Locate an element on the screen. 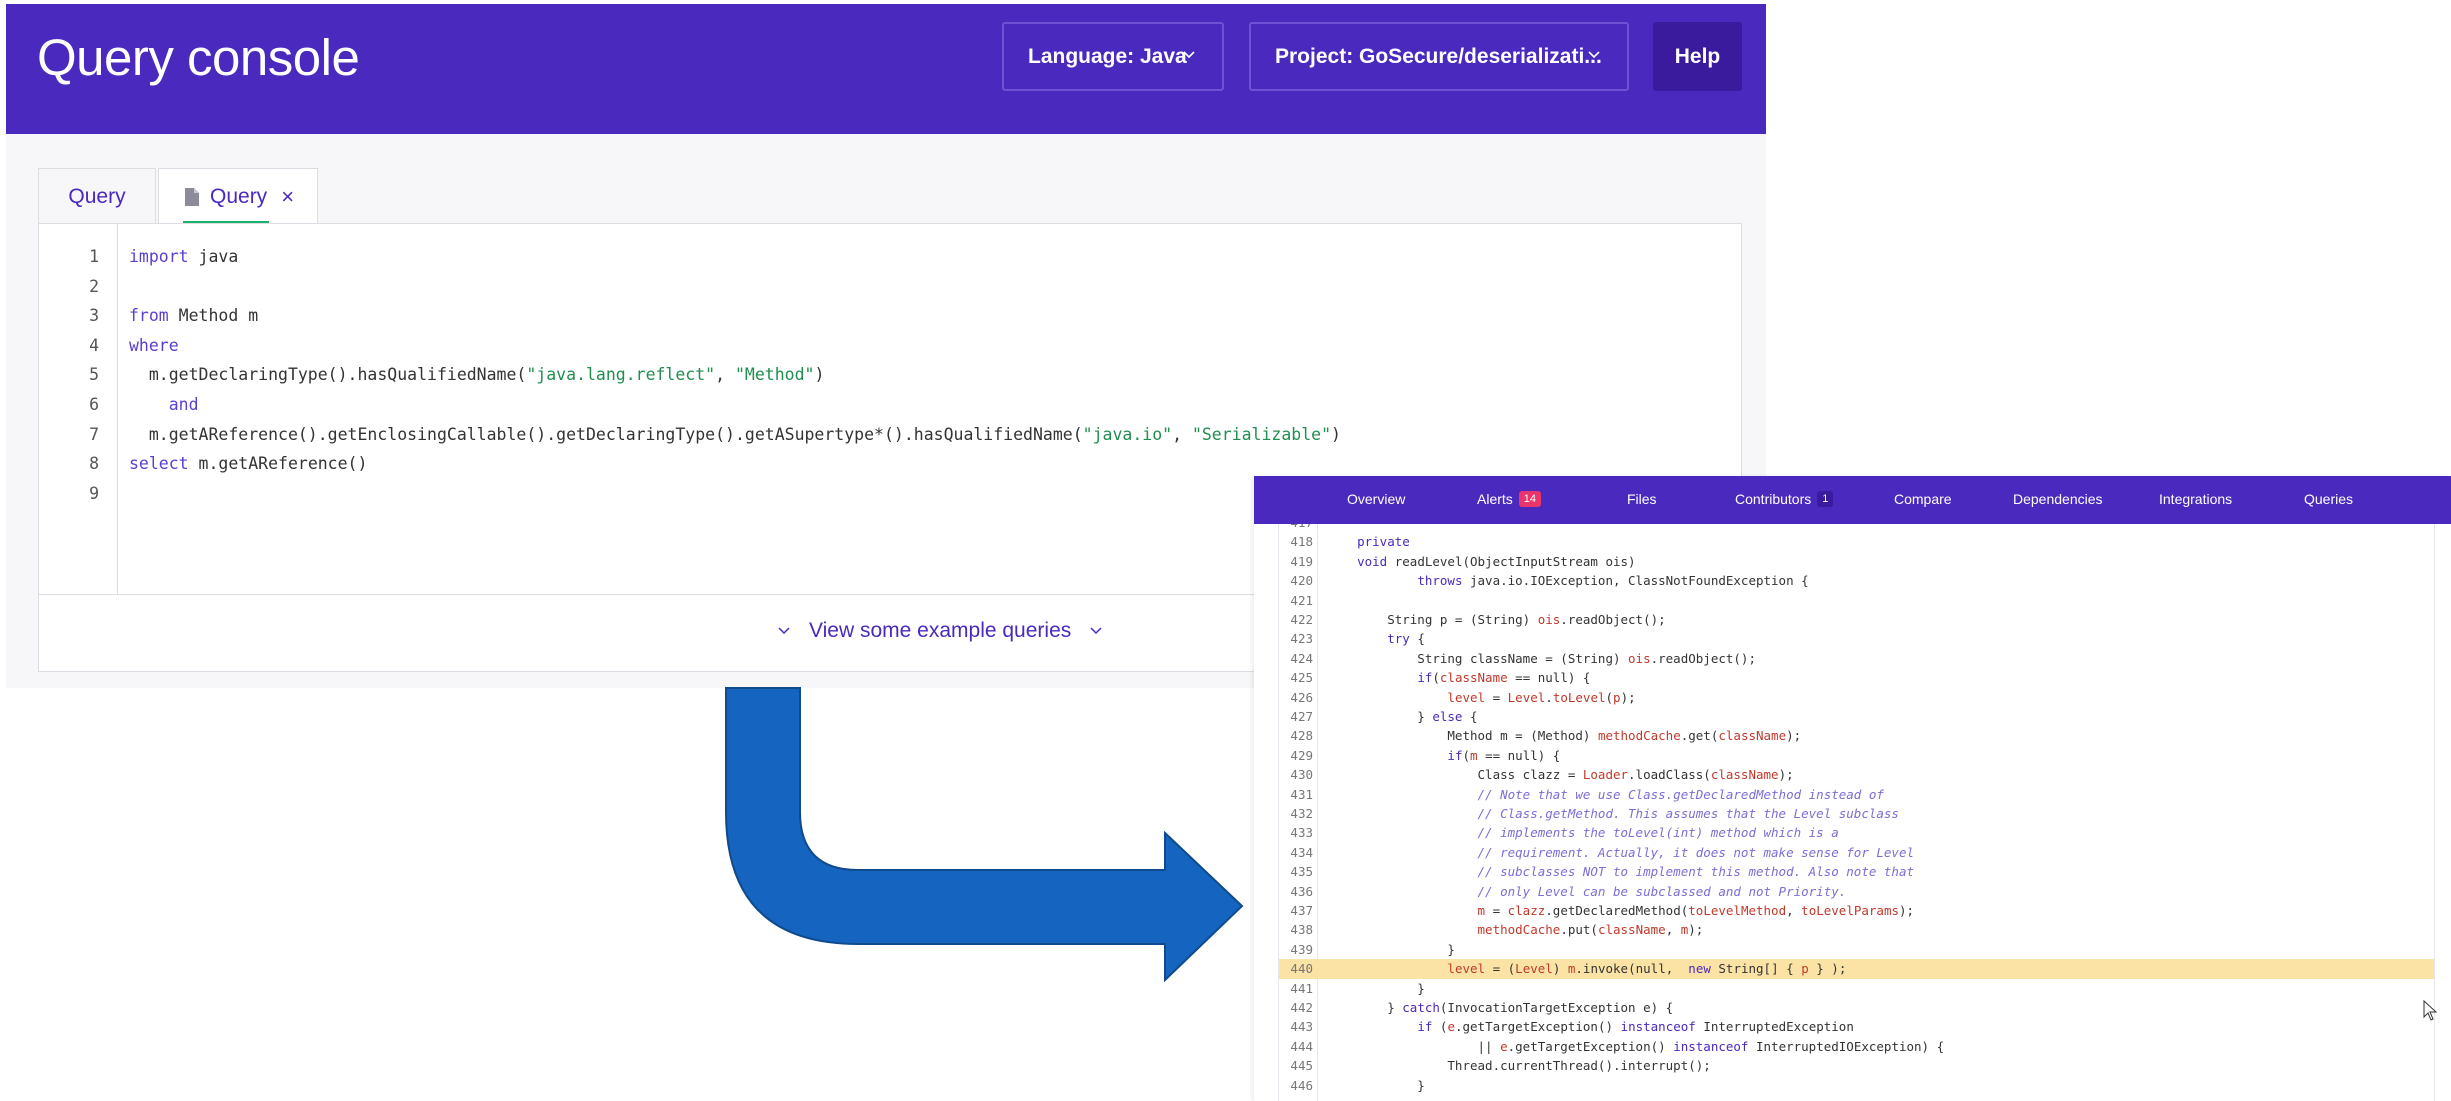 This screenshot has width=2451, height=1101. code-token: readLevel(ObjectInputStream ois) is located at coordinates (1511, 561).